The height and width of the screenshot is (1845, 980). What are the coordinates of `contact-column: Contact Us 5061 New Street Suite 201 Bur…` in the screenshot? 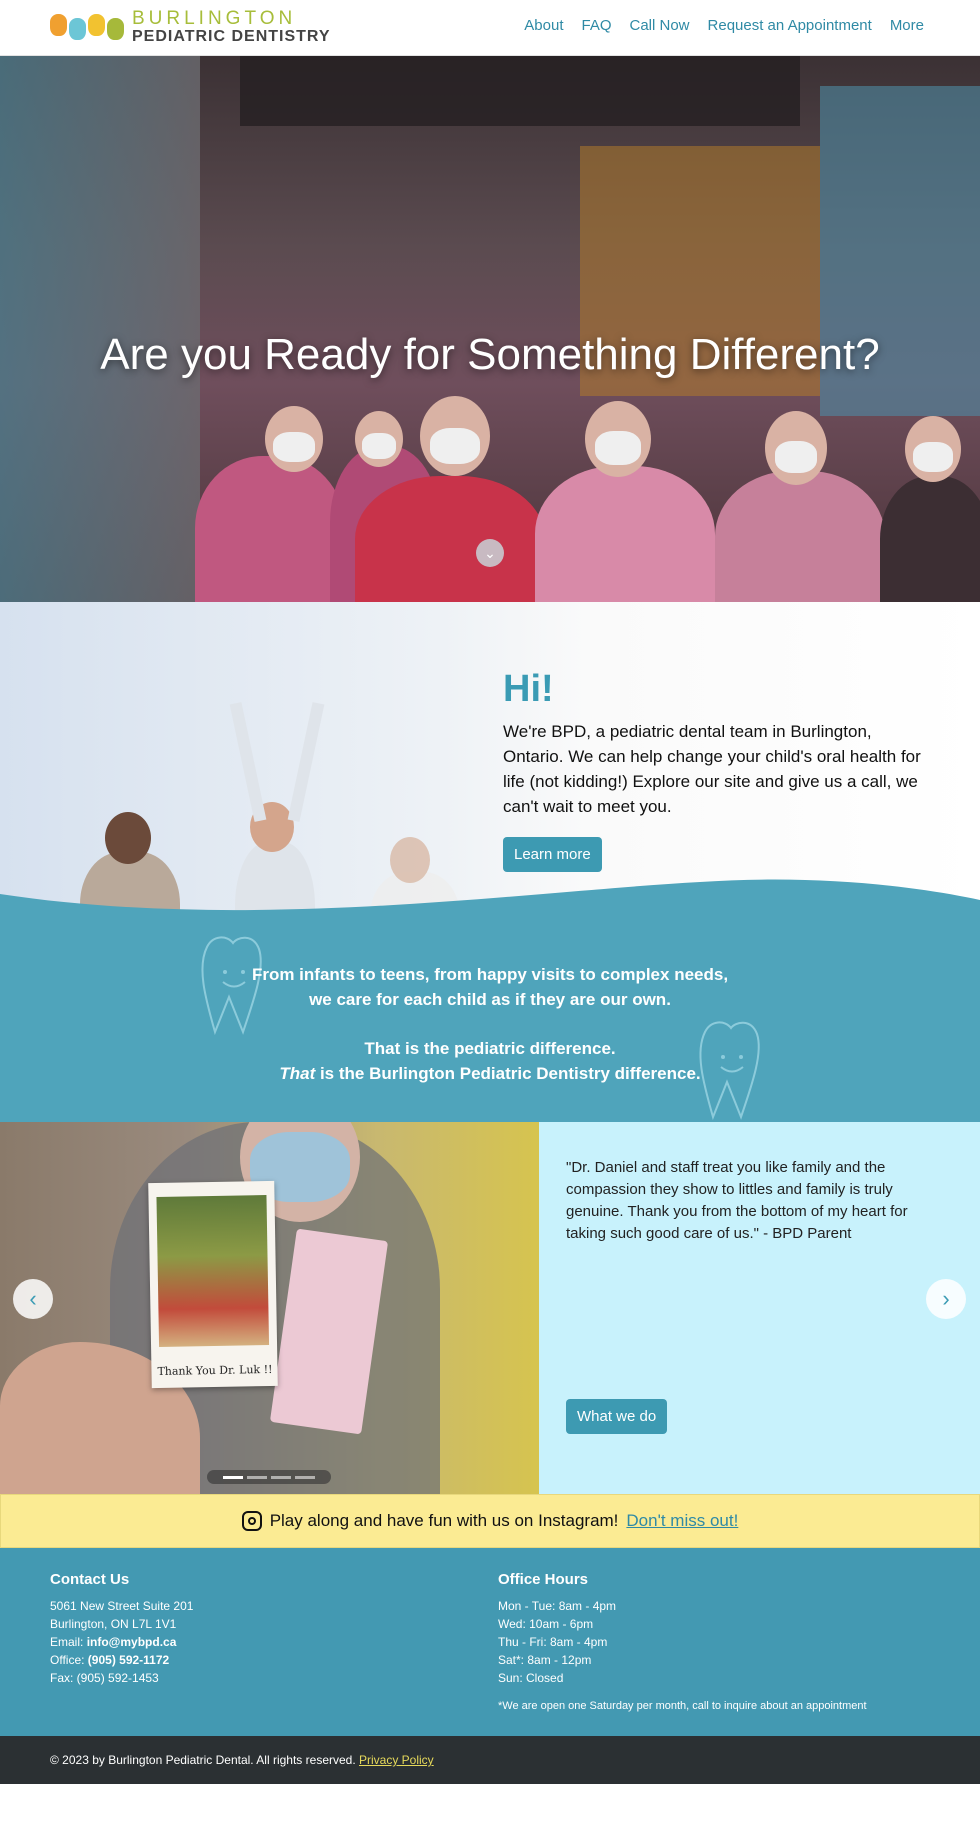 It's located at (122, 1628).